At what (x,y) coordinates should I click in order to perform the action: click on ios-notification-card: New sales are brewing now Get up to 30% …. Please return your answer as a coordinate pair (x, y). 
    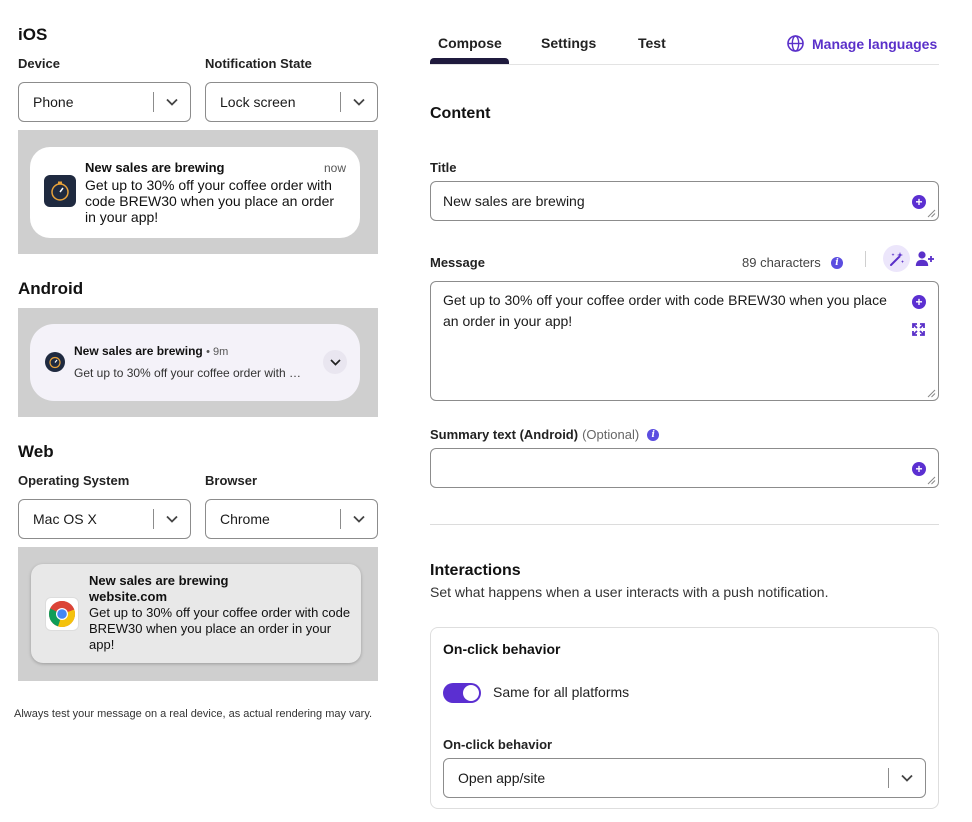
    Looking at the image, I should click on (195, 192).